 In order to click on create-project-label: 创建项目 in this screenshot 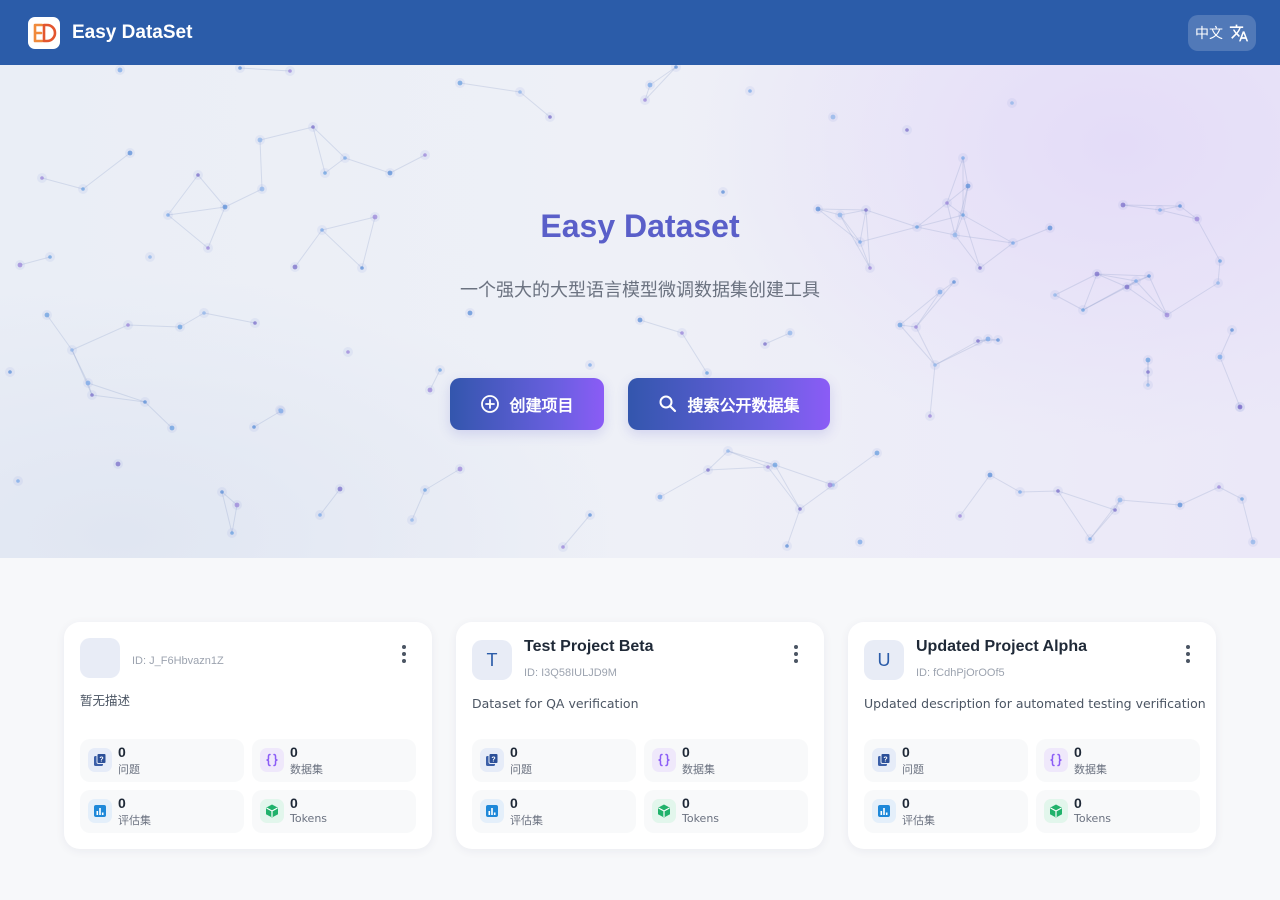, I will do `click(541, 405)`.